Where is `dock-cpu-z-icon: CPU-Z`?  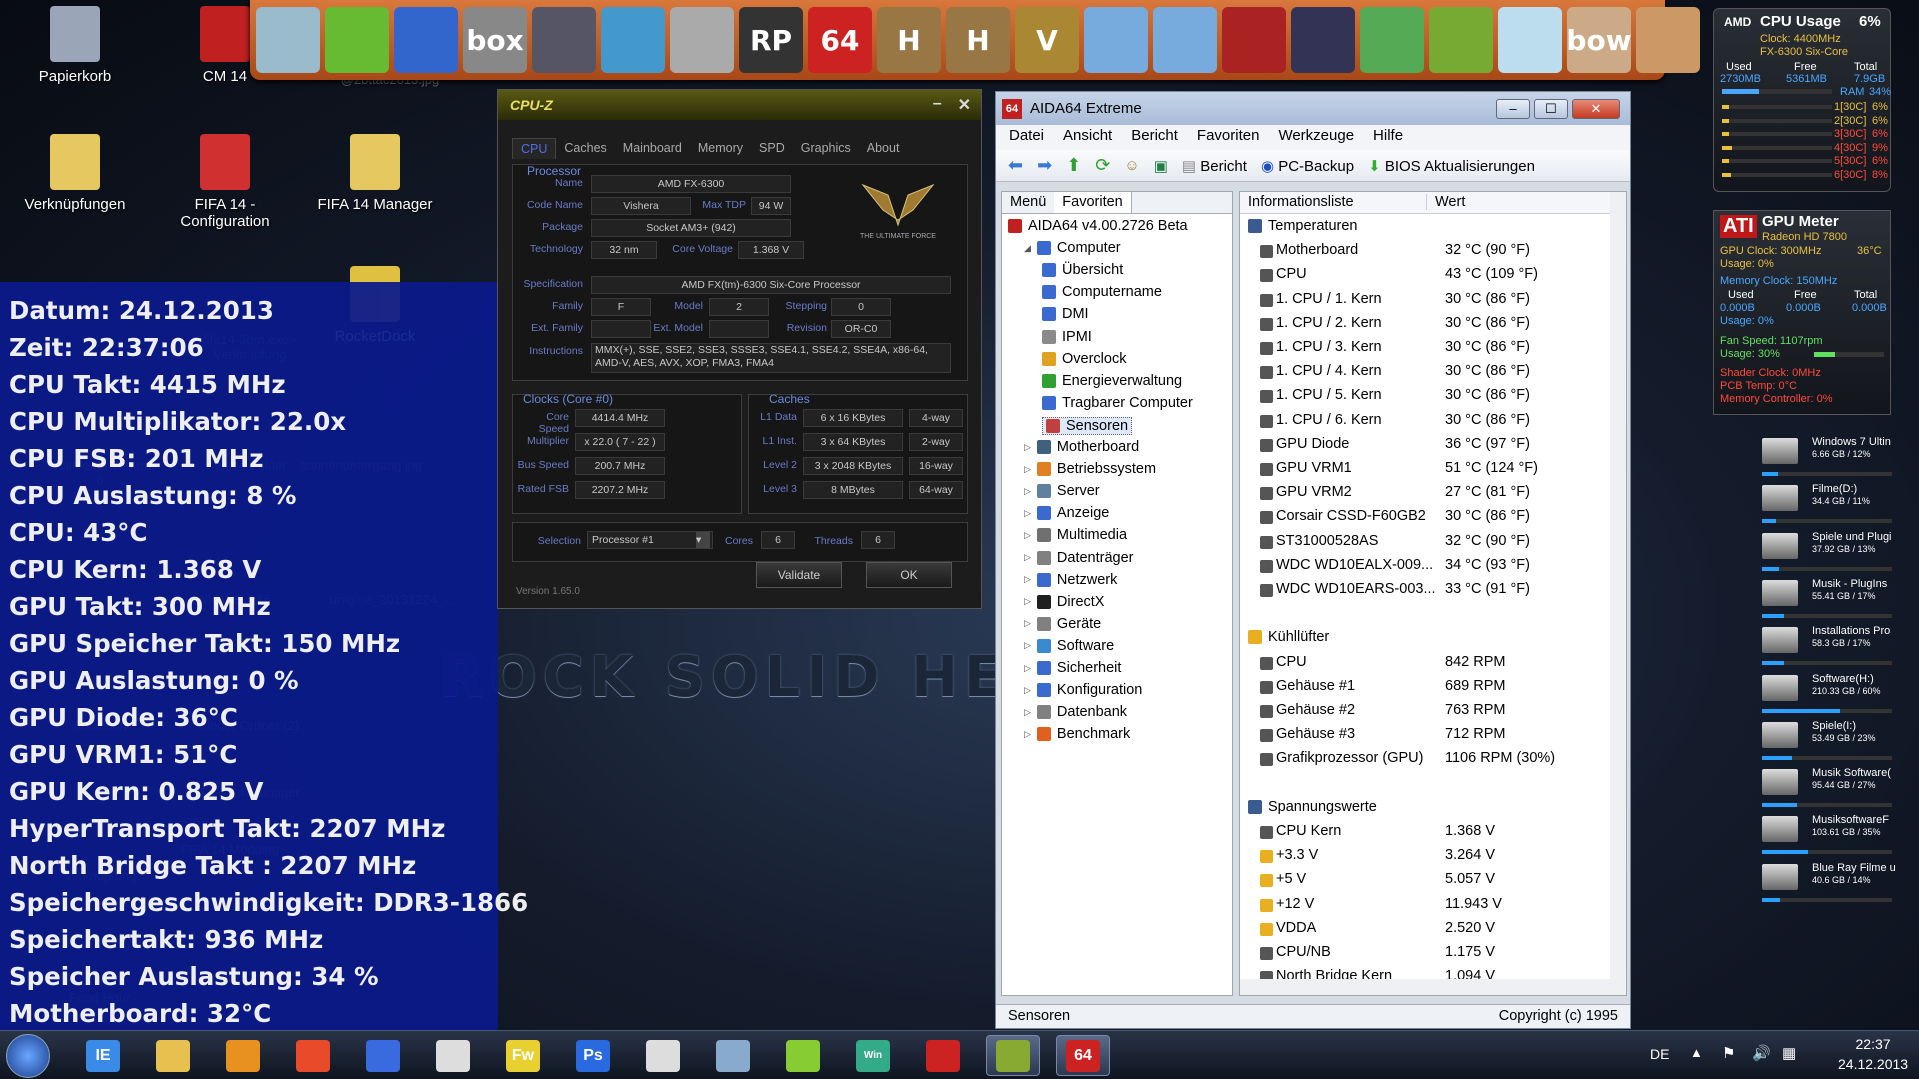
dock-cpu-z-icon: CPU-Z is located at coordinates (1461, 40).